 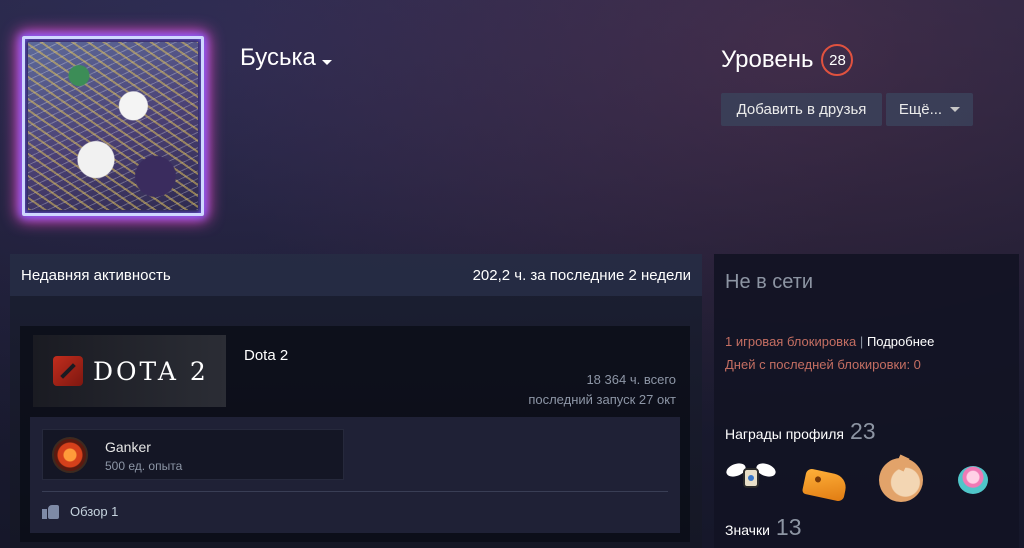 What do you see at coordinates (68, 371) in the screenshot?
I see `dota-logo-icon` at bounding box center [68, 371].